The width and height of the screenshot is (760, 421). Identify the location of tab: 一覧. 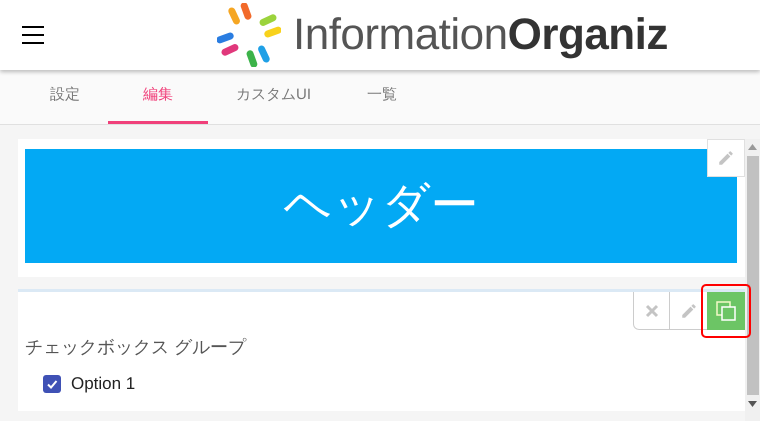
(382, 97).